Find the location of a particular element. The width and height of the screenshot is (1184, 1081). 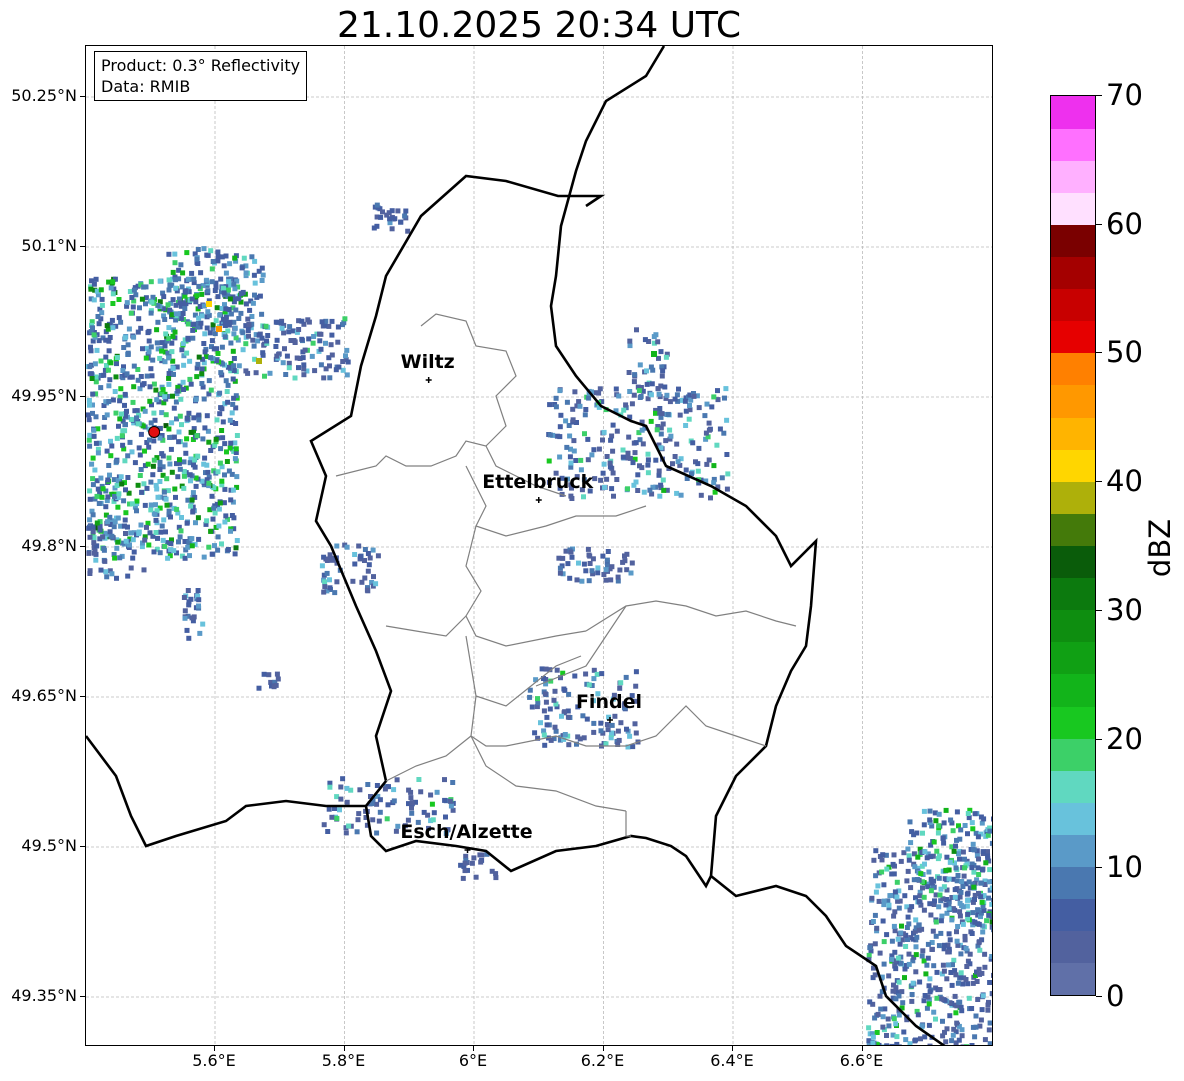

lon-tick is located at coordinates (473, 1048).